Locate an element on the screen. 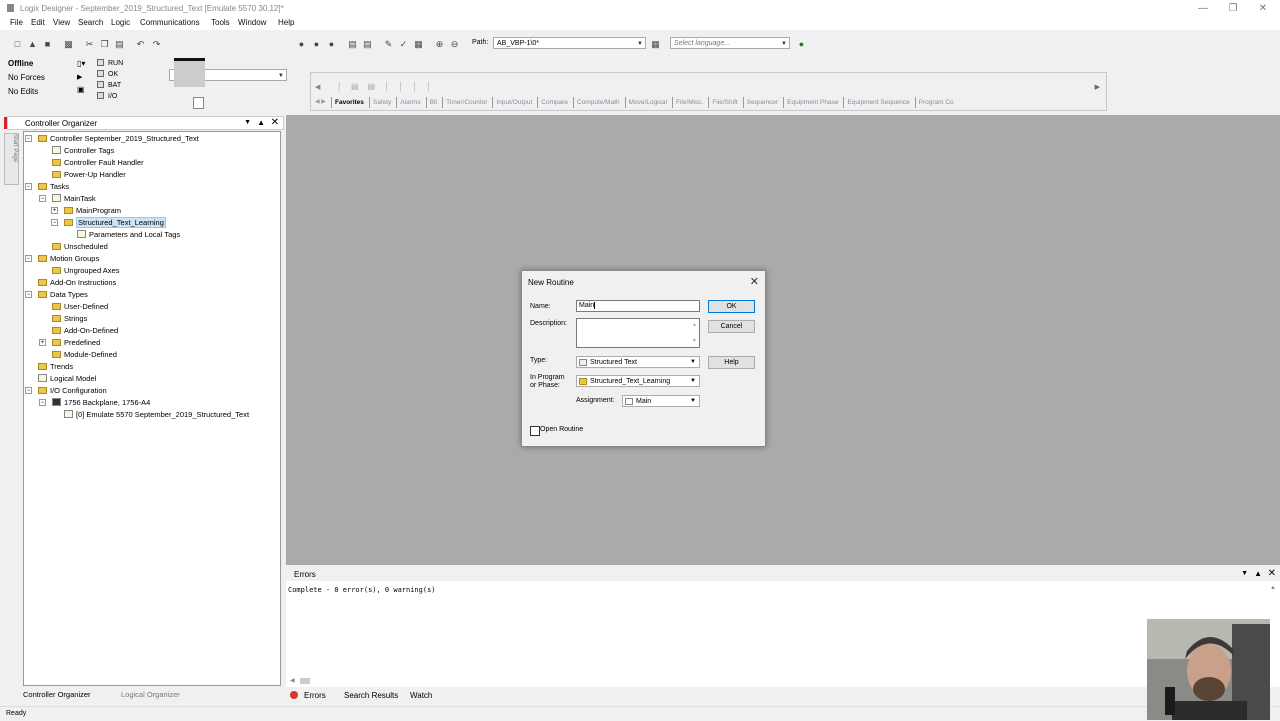  menu-tools: Tools is located at coordinates (220, 22).